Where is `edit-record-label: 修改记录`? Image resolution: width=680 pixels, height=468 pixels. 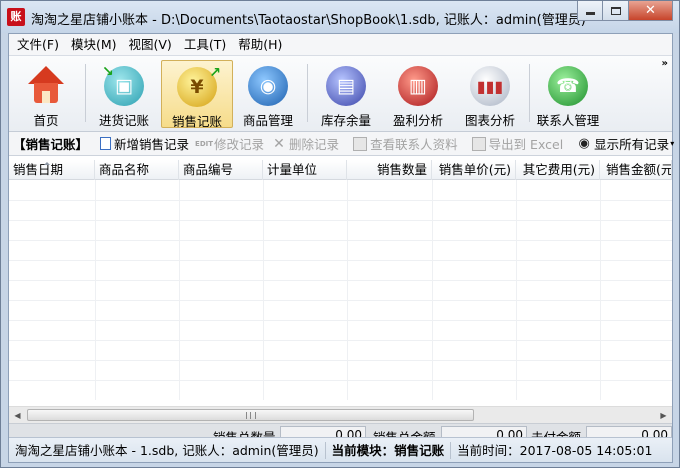 edit-record-label: 修改记录 is located at coordinates (239, 144).